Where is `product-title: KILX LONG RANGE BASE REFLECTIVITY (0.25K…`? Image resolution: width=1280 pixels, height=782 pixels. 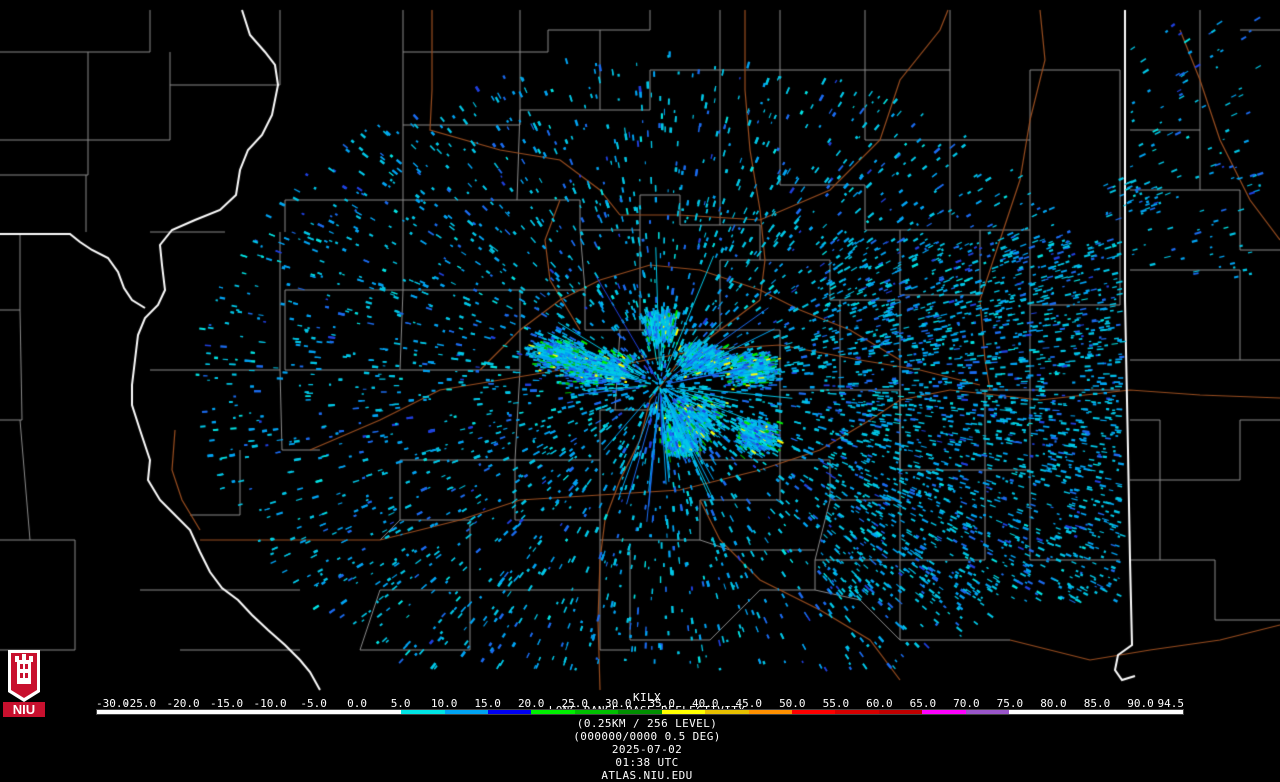
product-title: KILX LONG RANGE BASE REFLECTIVITY (0.25K… is located at coordinates (640, 730).